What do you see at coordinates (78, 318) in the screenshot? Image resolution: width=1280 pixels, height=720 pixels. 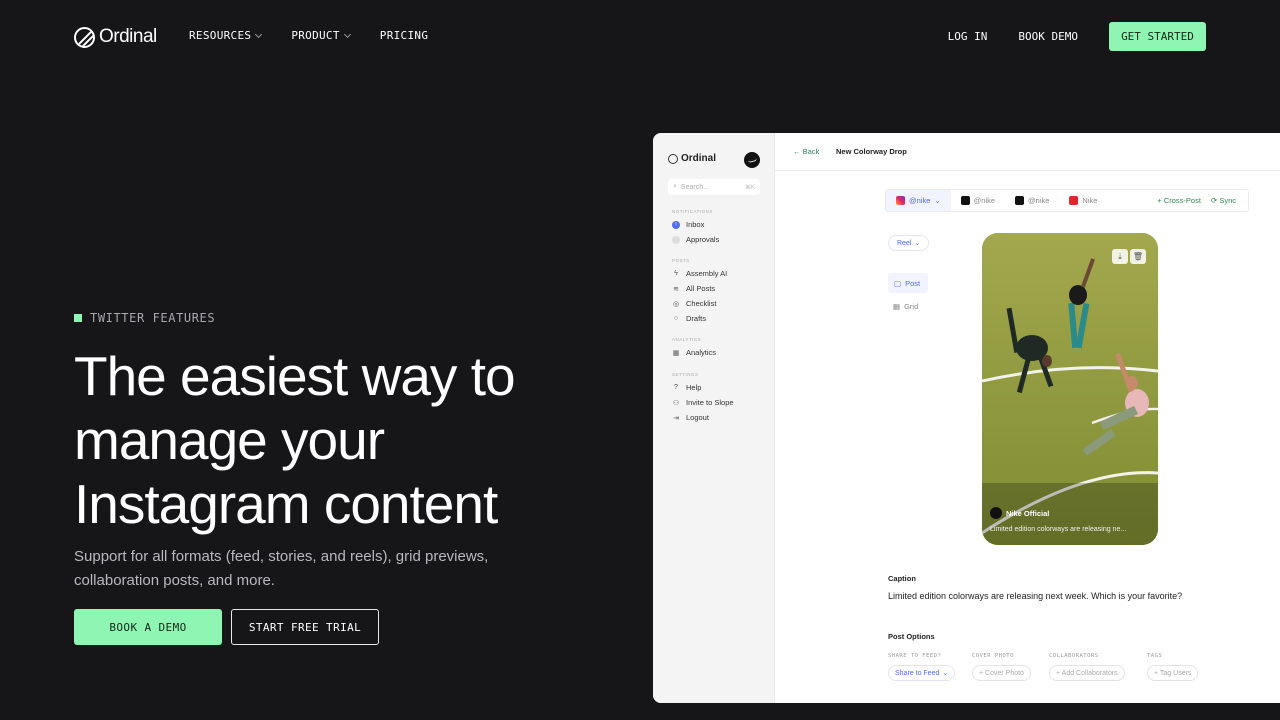 I see `eyebrow-marker` at bounding box center [78, 318].